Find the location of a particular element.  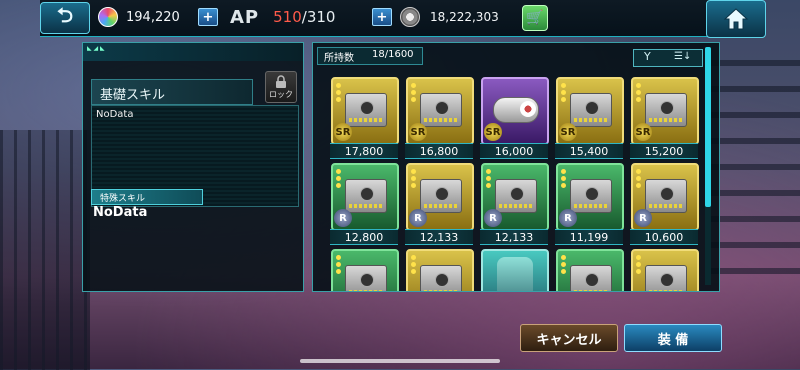

filter-sort-button: Y ☰↓ is located at coordinates (668, 58).